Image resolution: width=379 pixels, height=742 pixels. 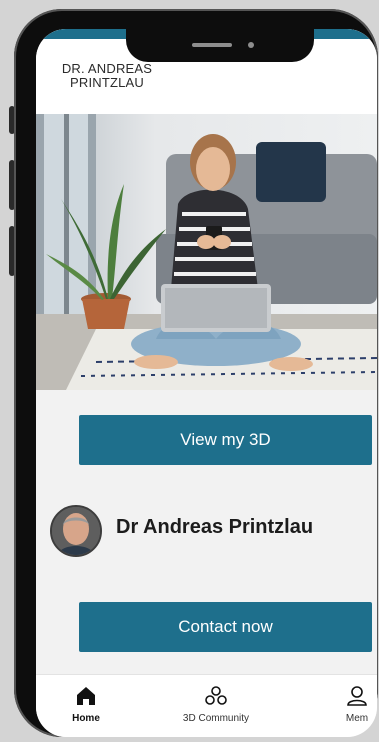 I want to click on tab-member: Mem, so click(x=354, y=704).